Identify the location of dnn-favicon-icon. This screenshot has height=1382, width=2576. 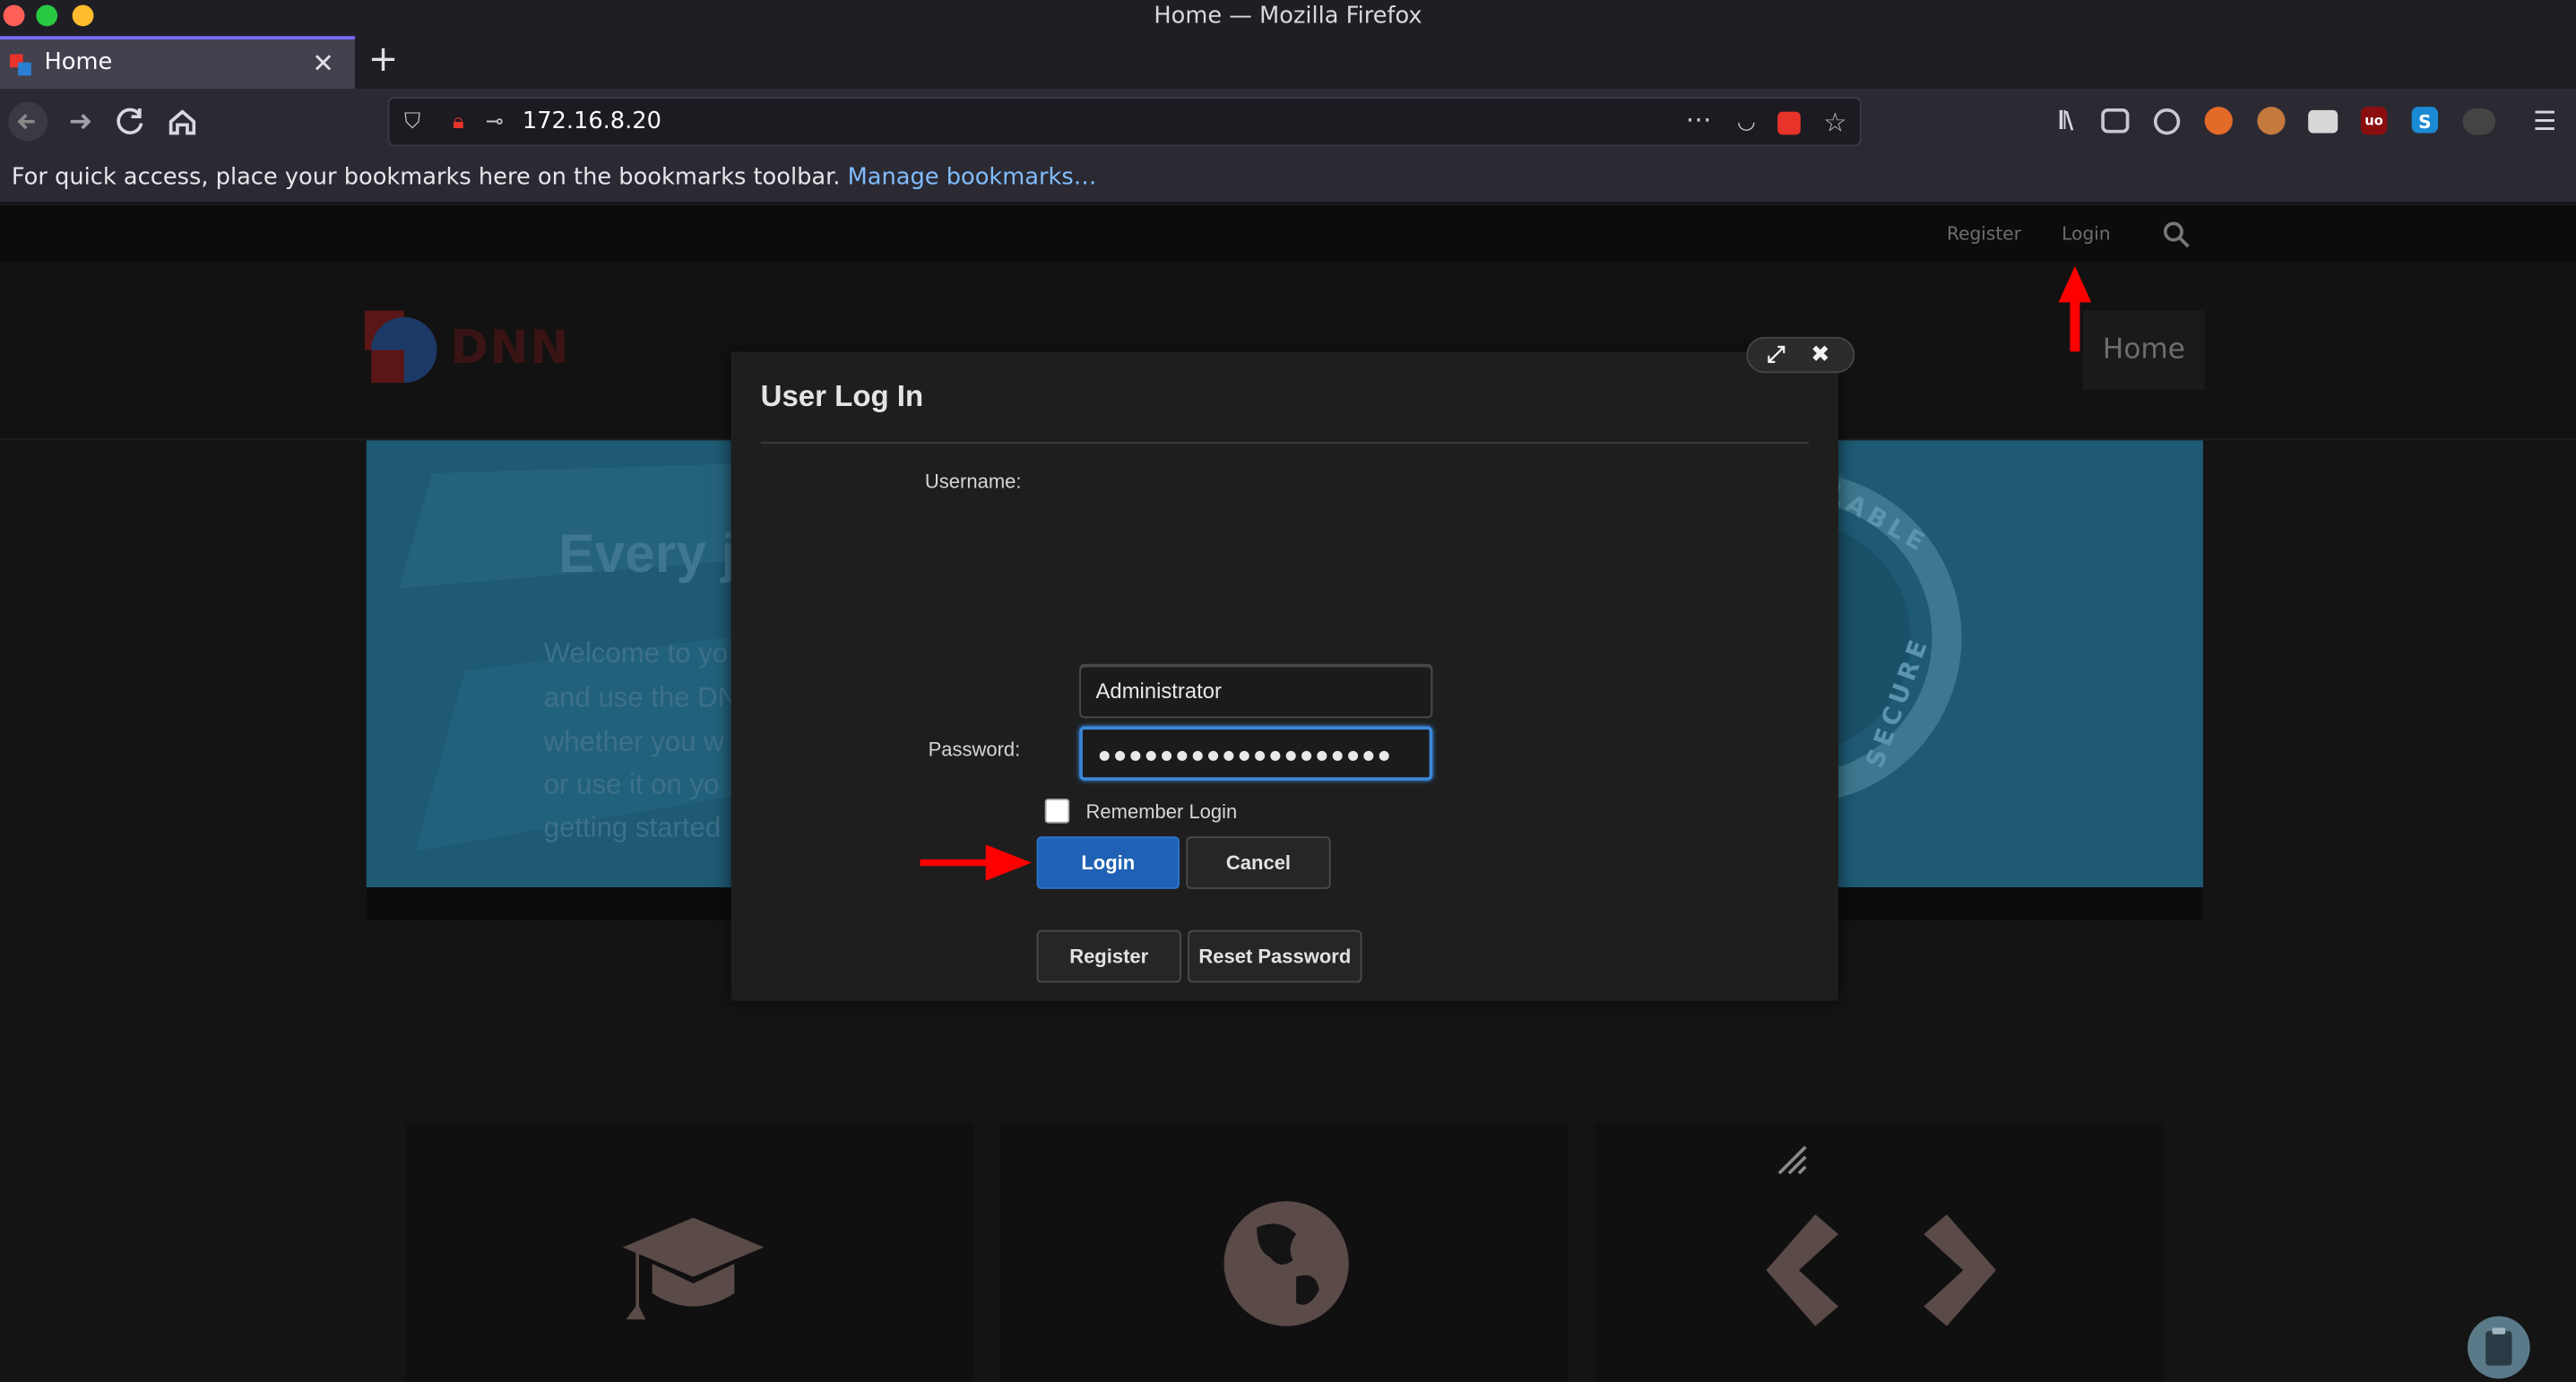
(20, 65).